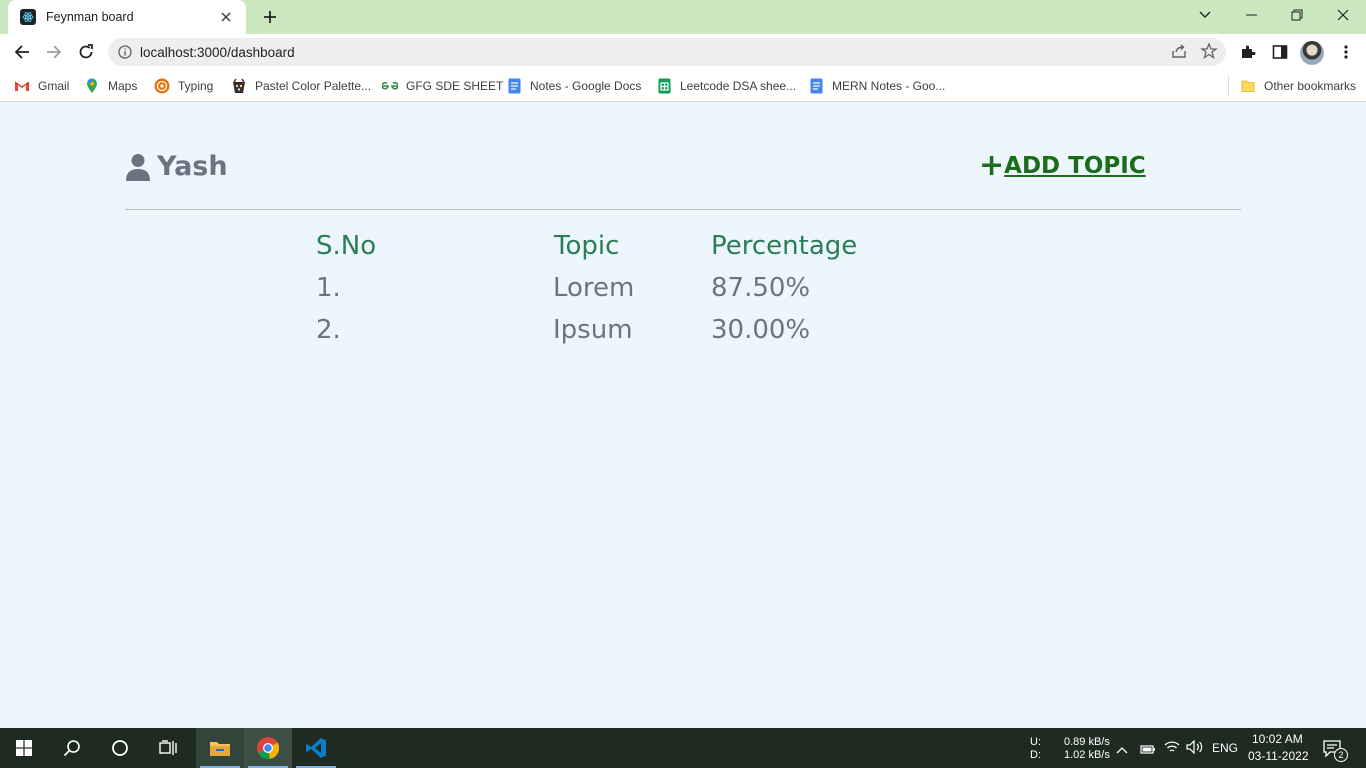 This screenshot has width=1366, height=768. What do you see at coordinates (683, 17) in the screenshot?
I see `tab-strip: Feynman board` at bounding box center [683, 17].